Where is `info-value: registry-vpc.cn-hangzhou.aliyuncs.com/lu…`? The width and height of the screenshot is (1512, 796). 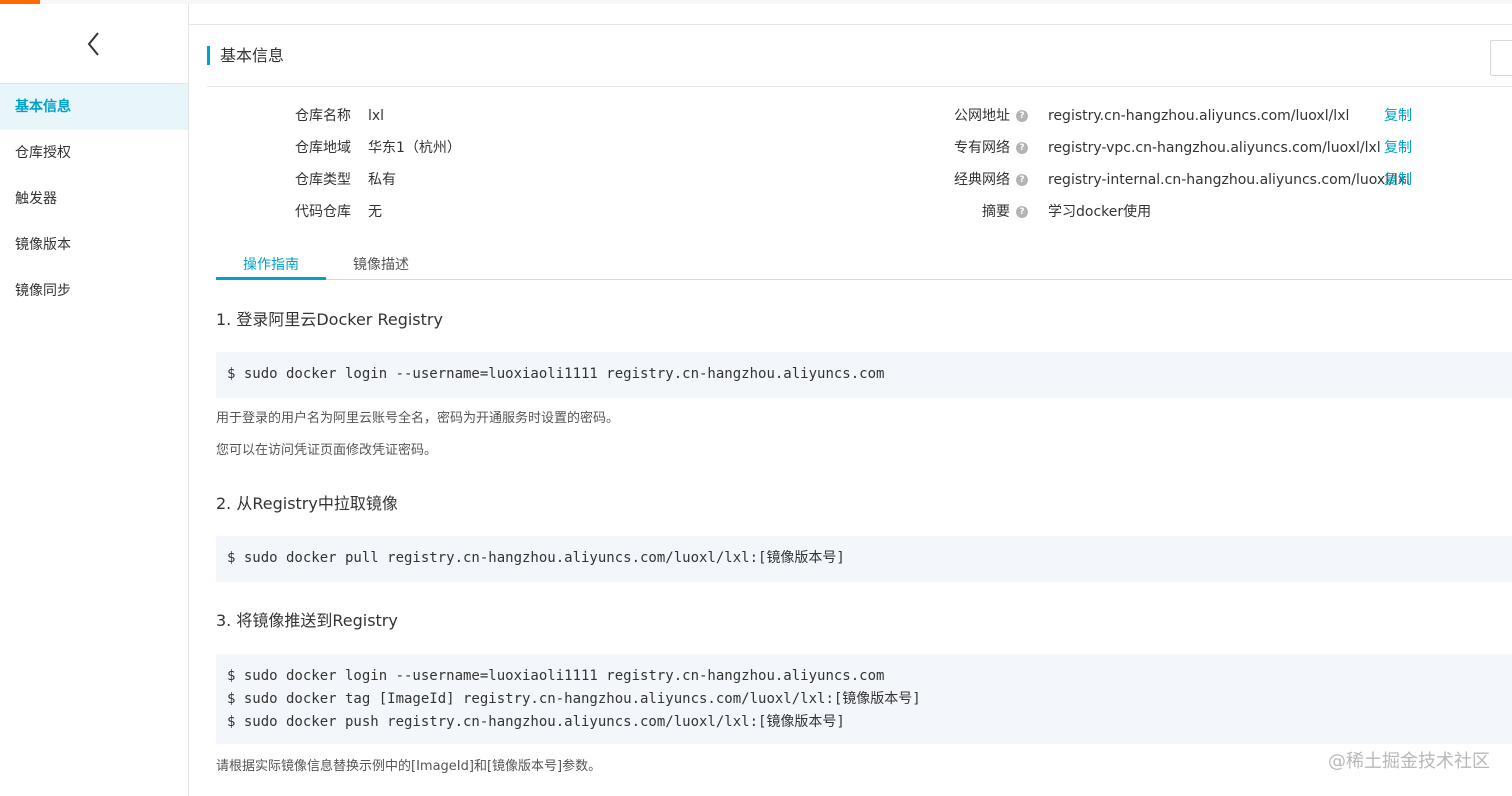 info-value: registry-vpc.cn-hangzhou.aliyuncs.com/lu… is located at coordinates (1214, 148).